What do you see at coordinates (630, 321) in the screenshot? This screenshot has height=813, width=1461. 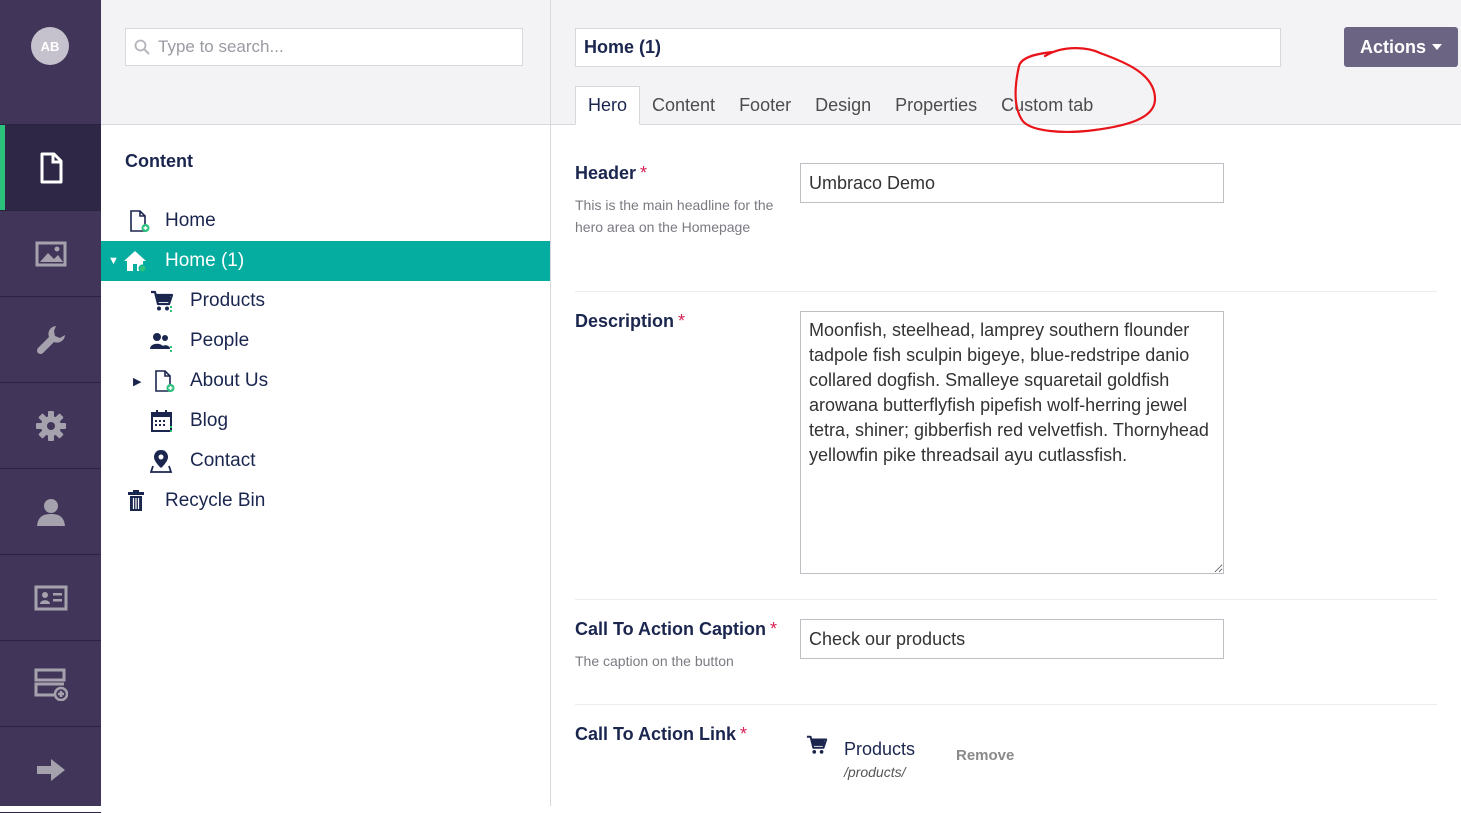 I see `property-label: Description *` at bounding box center [630, 321].